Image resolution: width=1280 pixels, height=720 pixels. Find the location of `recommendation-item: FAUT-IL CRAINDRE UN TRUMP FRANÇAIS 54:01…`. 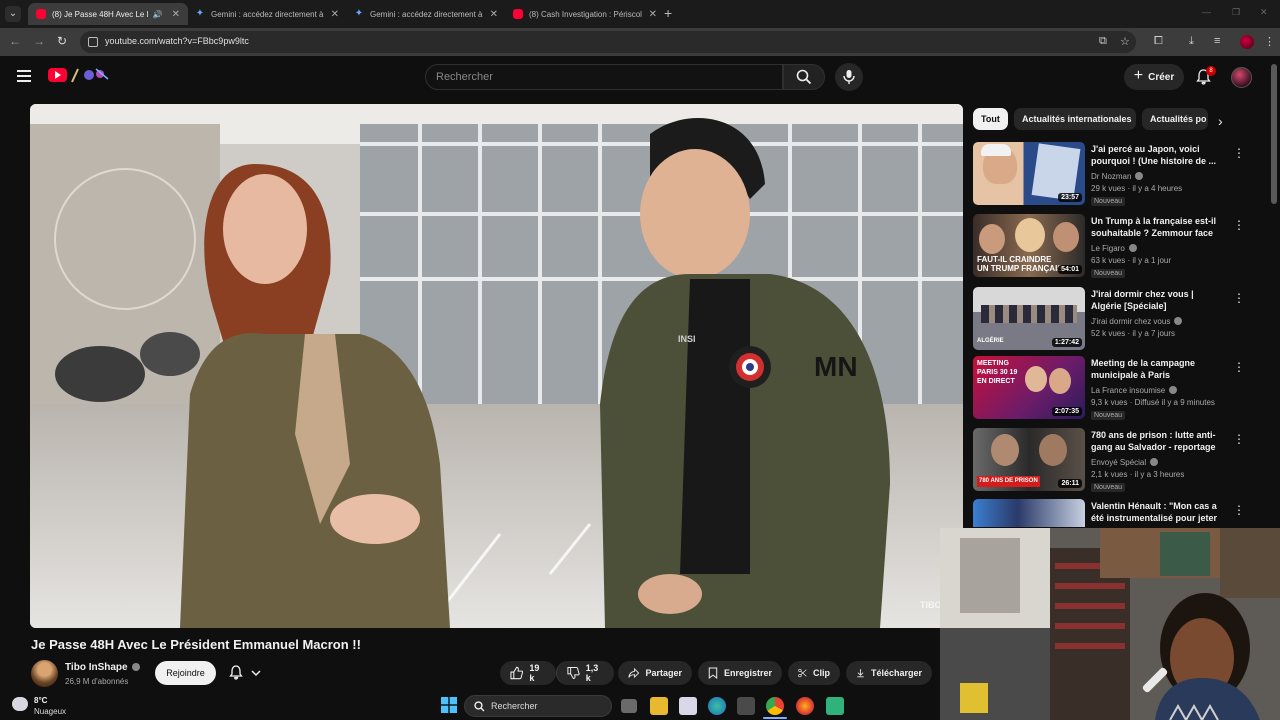

recommendation-item: FAUT-IL CRAINDRE UN TRUMP FRANÇAIS 54:01… is located at coordinates (1113, 247).